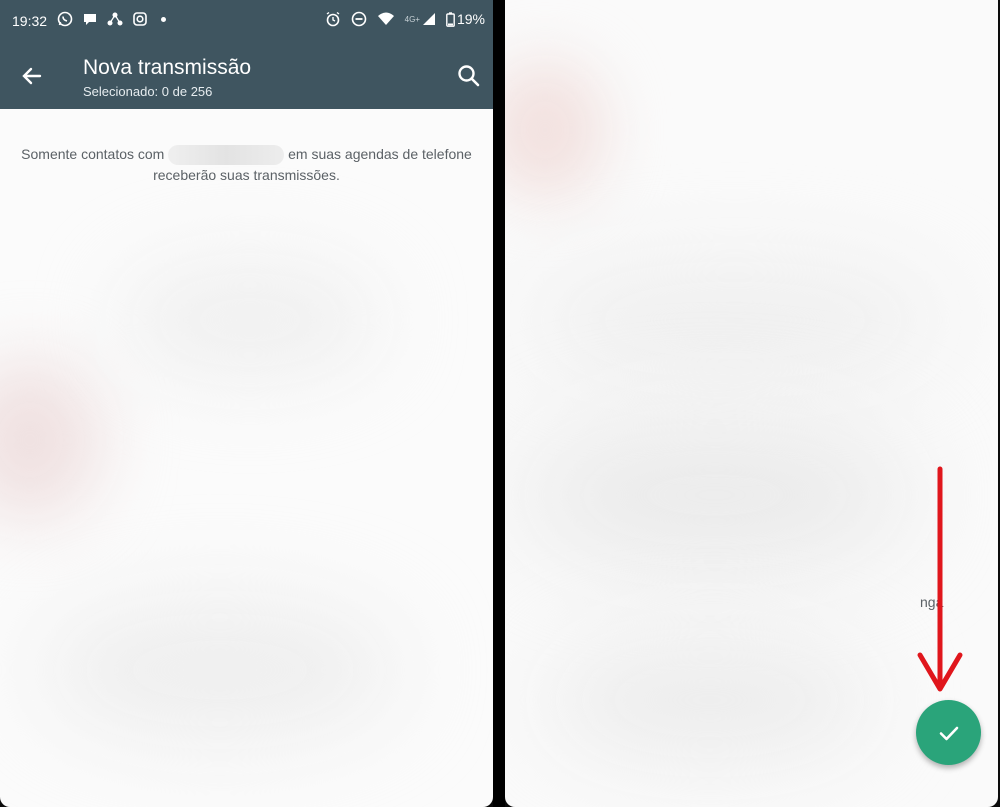 Image resolution: width=1000 pixels, height=807 pixels. I want to click on signal-icon, so click(428, 19).